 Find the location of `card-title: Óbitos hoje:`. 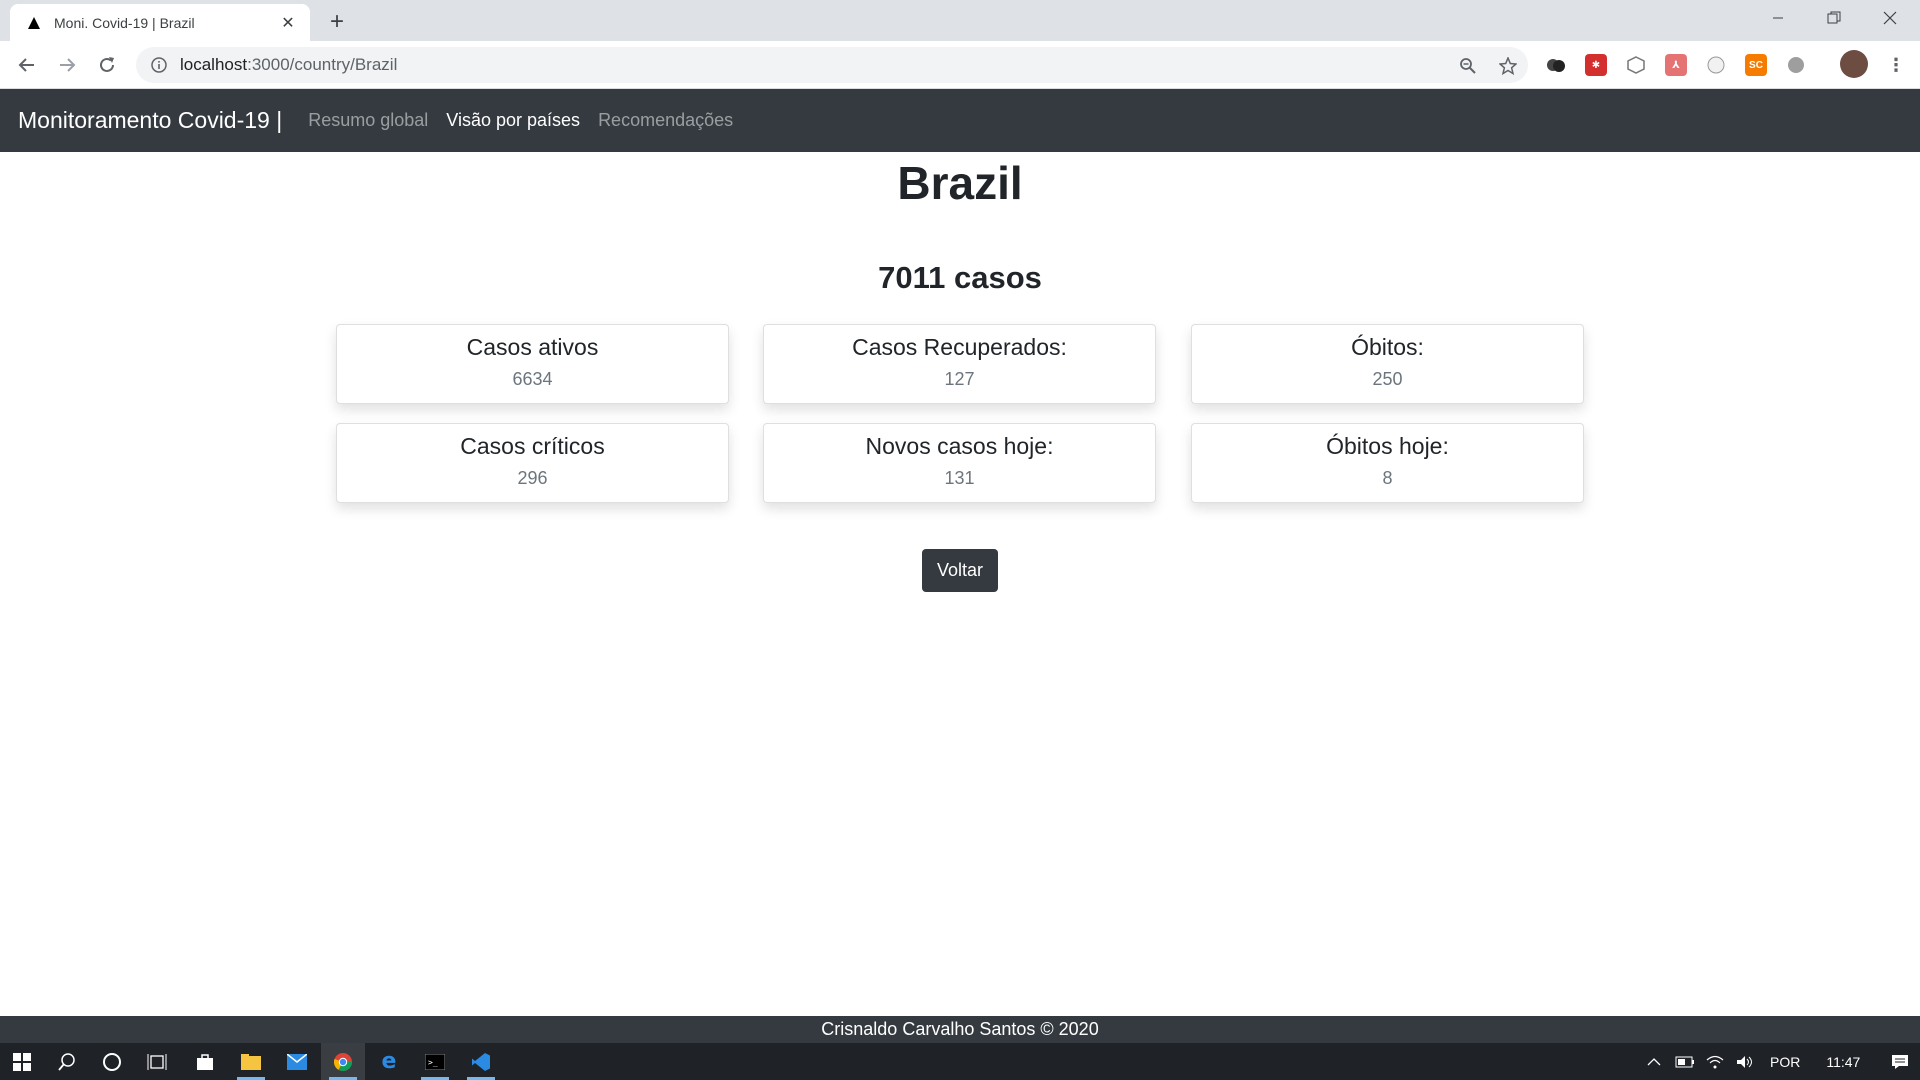

card-title: Óbitos hoje: is located at coordinates (1387, 446).